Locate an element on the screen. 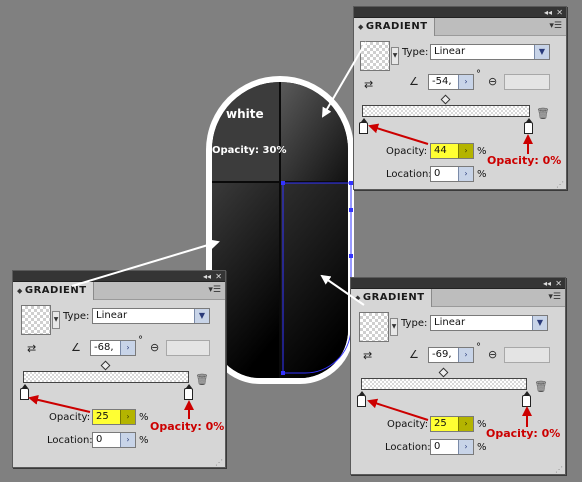 Image resolution: width=582 pixels, height=482 pixels. opacity-value: 25 is located at coordinates (102, 416).